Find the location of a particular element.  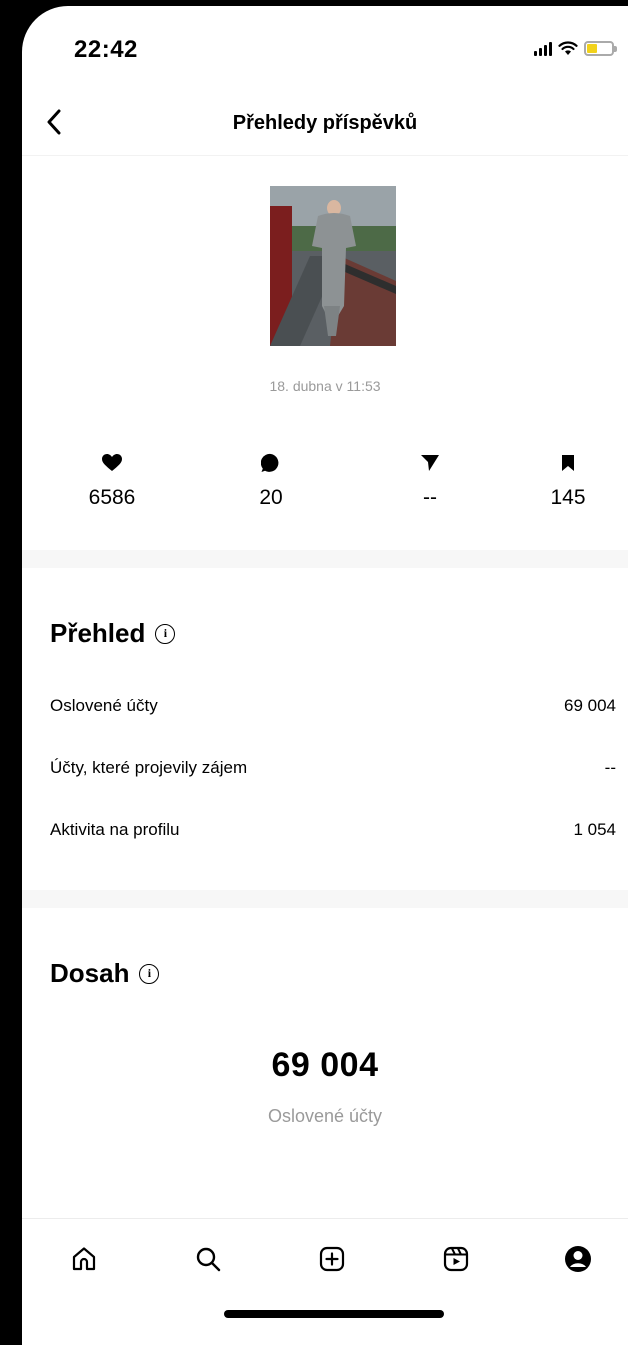

post-date: 18. dubna v 11:53 is located at coordinates (325, 386).